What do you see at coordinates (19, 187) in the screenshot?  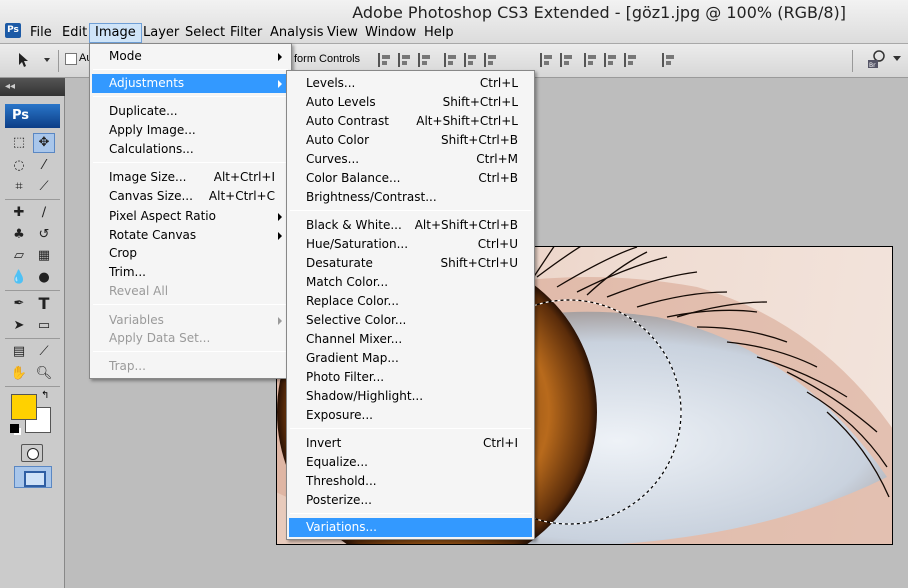 I see `crop-icon: ⌗` at bounding box center [19, 187].